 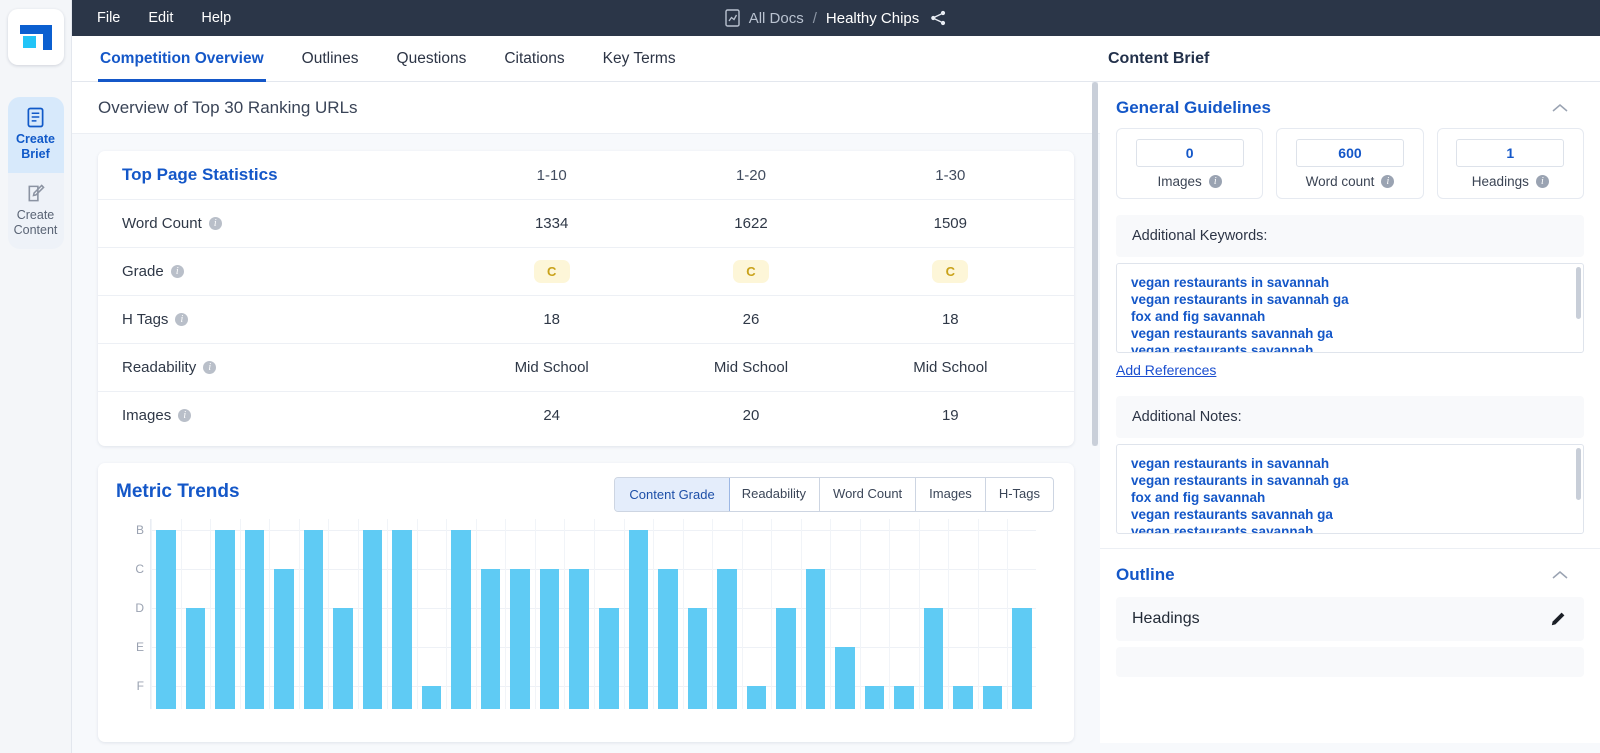 I want to click on pencil-icon, so click(x=1557, y=619).